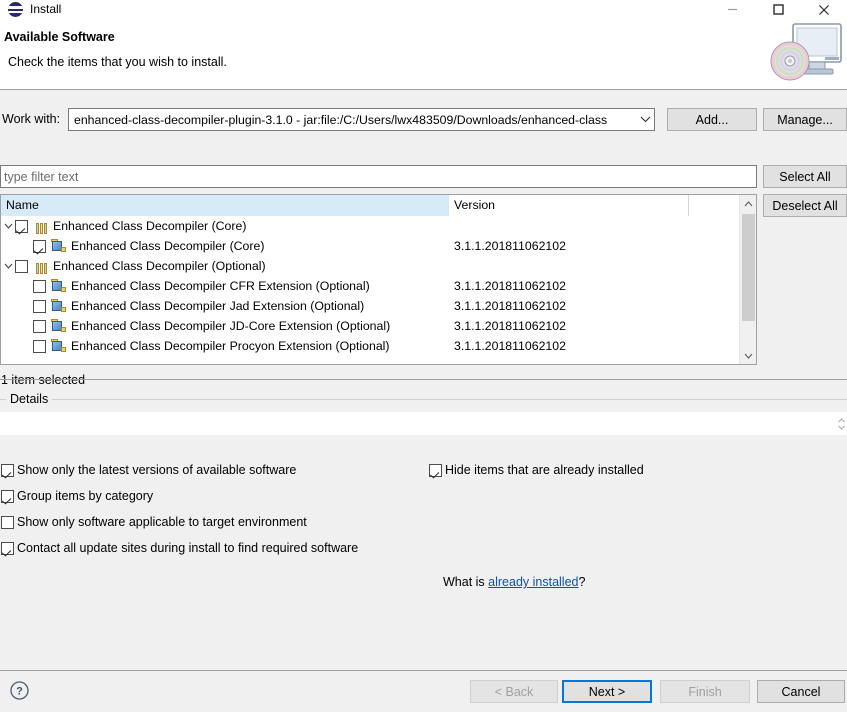 This screenshot has height=712, width=847. I want to click on option-group-by-category-checkbox, so click(7, 496).